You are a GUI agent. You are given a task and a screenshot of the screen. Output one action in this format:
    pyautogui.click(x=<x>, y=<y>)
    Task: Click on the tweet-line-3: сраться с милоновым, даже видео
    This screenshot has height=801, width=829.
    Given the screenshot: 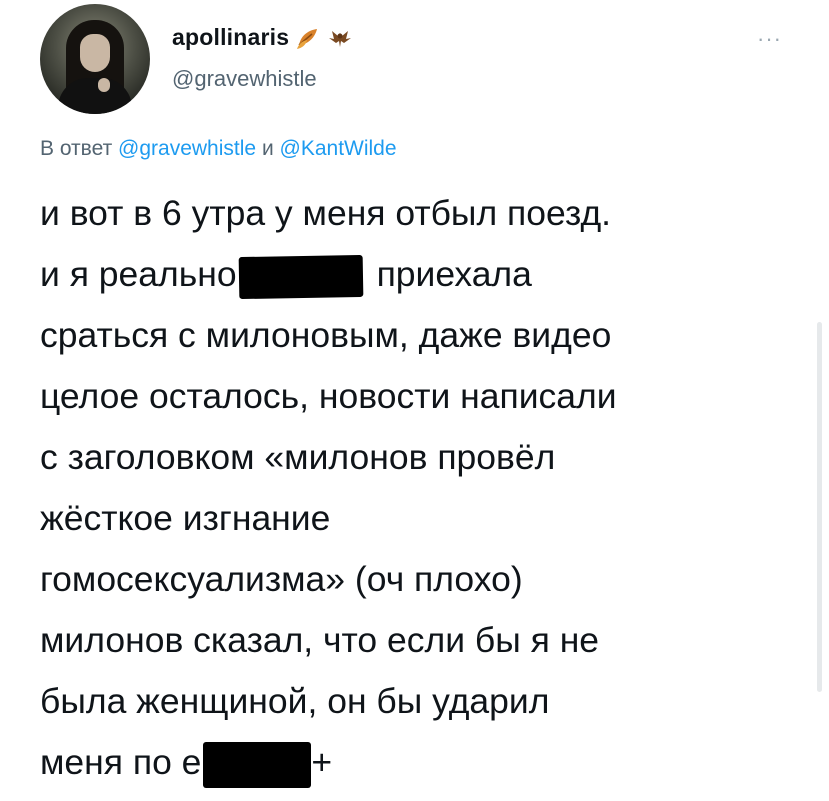 What is the action you would take?
    pyautogui.click(x=326, y=335)
    